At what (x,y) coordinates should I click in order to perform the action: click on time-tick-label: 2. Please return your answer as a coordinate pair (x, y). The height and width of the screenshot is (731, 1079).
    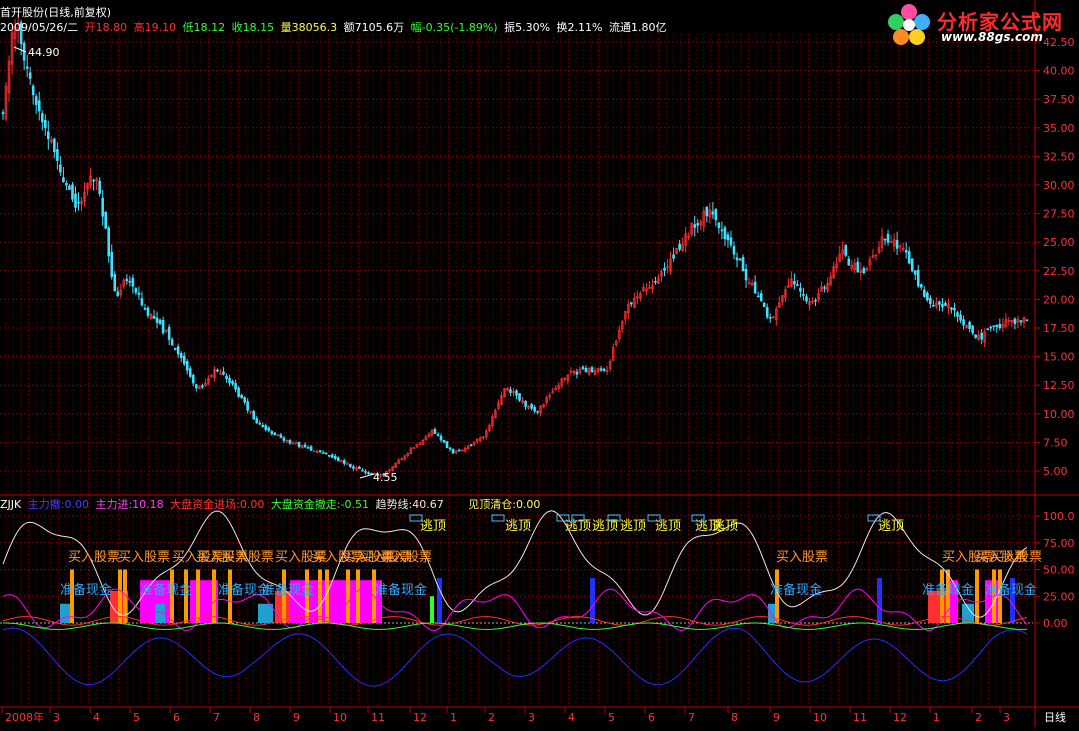
    Looking at the image, I should click on (491, 717).